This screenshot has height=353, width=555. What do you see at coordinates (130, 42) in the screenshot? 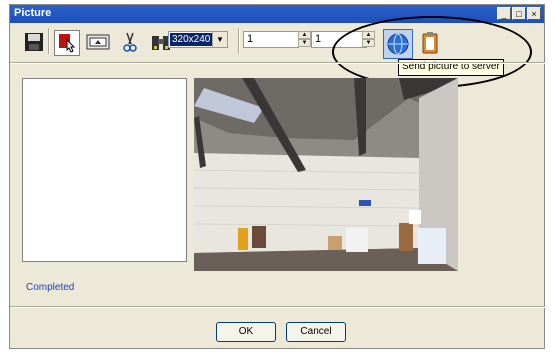
I see `cut-icon` at bounding box center [130, 42].